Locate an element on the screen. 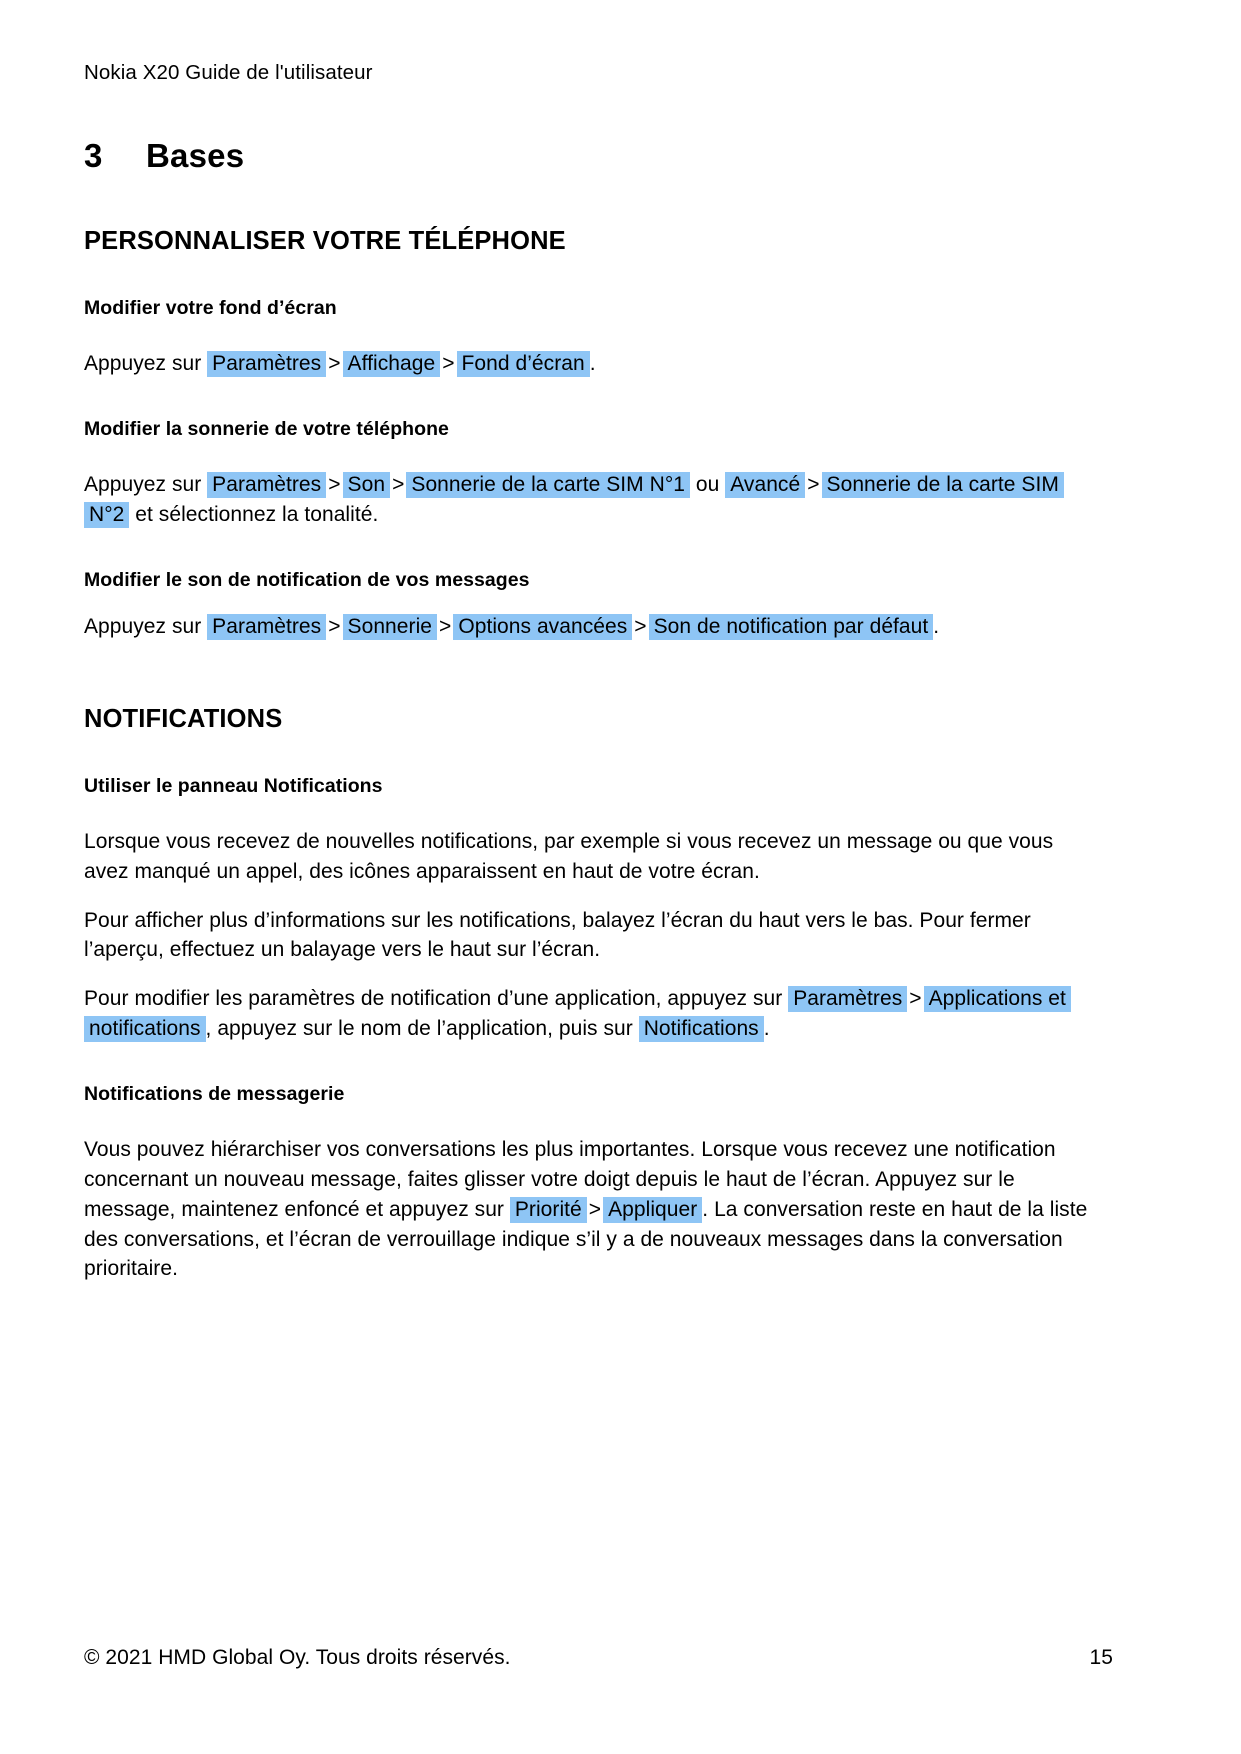  ui-chip-notifications: Notifications is located at coordinates (701, 1029).